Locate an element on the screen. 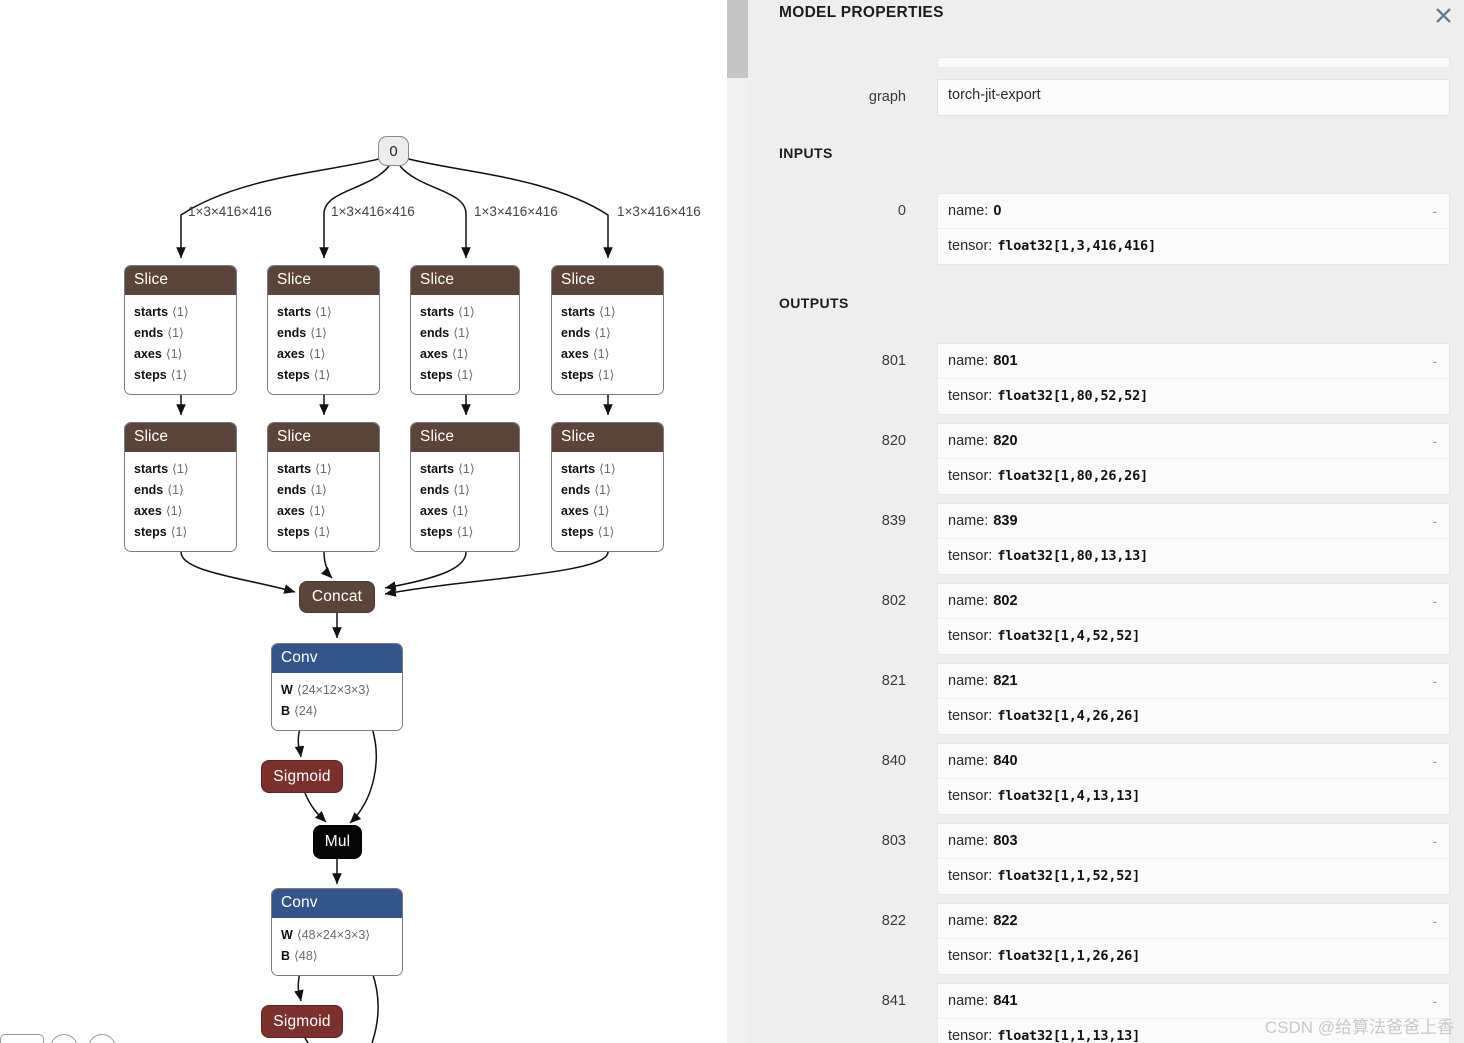 This screenshot has width=1464, height=1043. input-name-value: 0 is located at coordinates (997, 210).